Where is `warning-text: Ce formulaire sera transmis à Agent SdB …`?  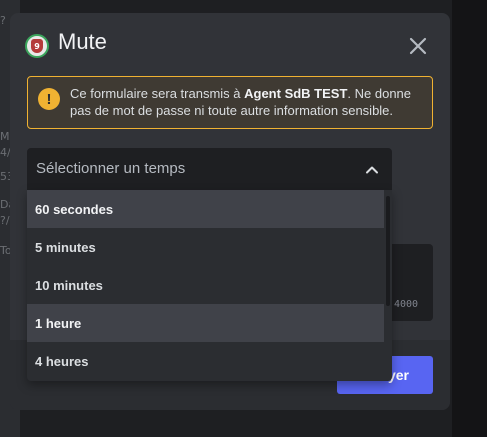
warning-text: Ce formulaire sera transmis à Agent SdB … is located at coordinates (250, 102).